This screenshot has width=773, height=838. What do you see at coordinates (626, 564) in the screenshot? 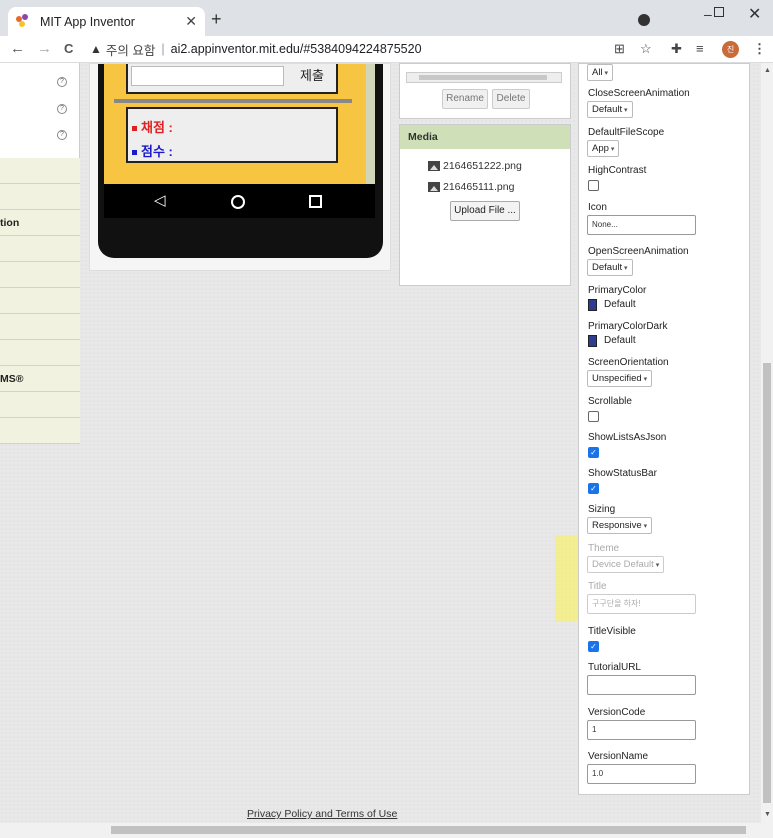
I see `theme-select: Device Default` at bounding box center [626, 564].